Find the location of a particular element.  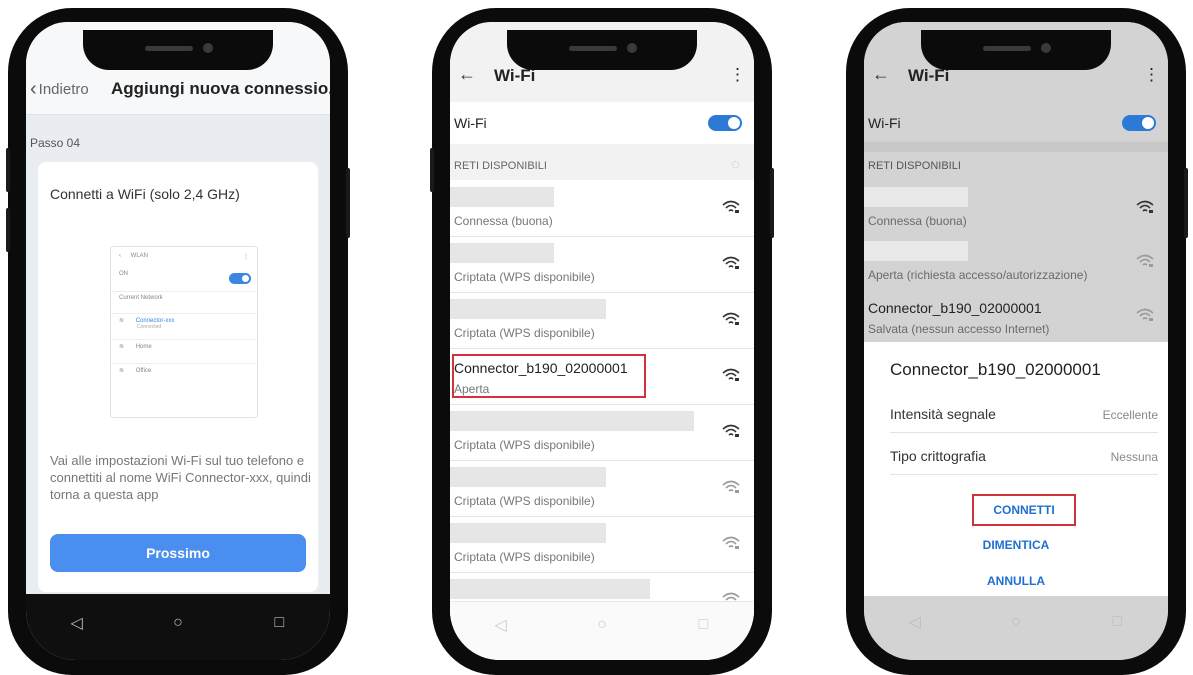

connect-button: CONNETTI is located at coordinates (1024, 510).